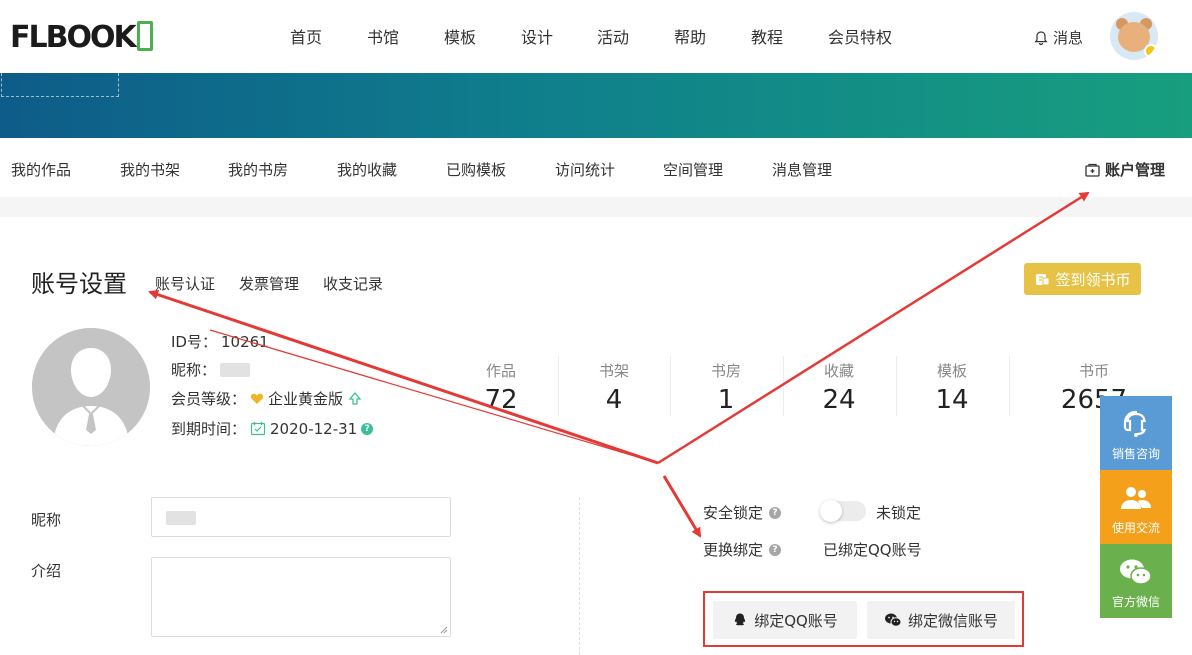 The height and width of the screenshot is (655, 1192). I want to click on account-management-label: 账户管理, so click(1135, 170).